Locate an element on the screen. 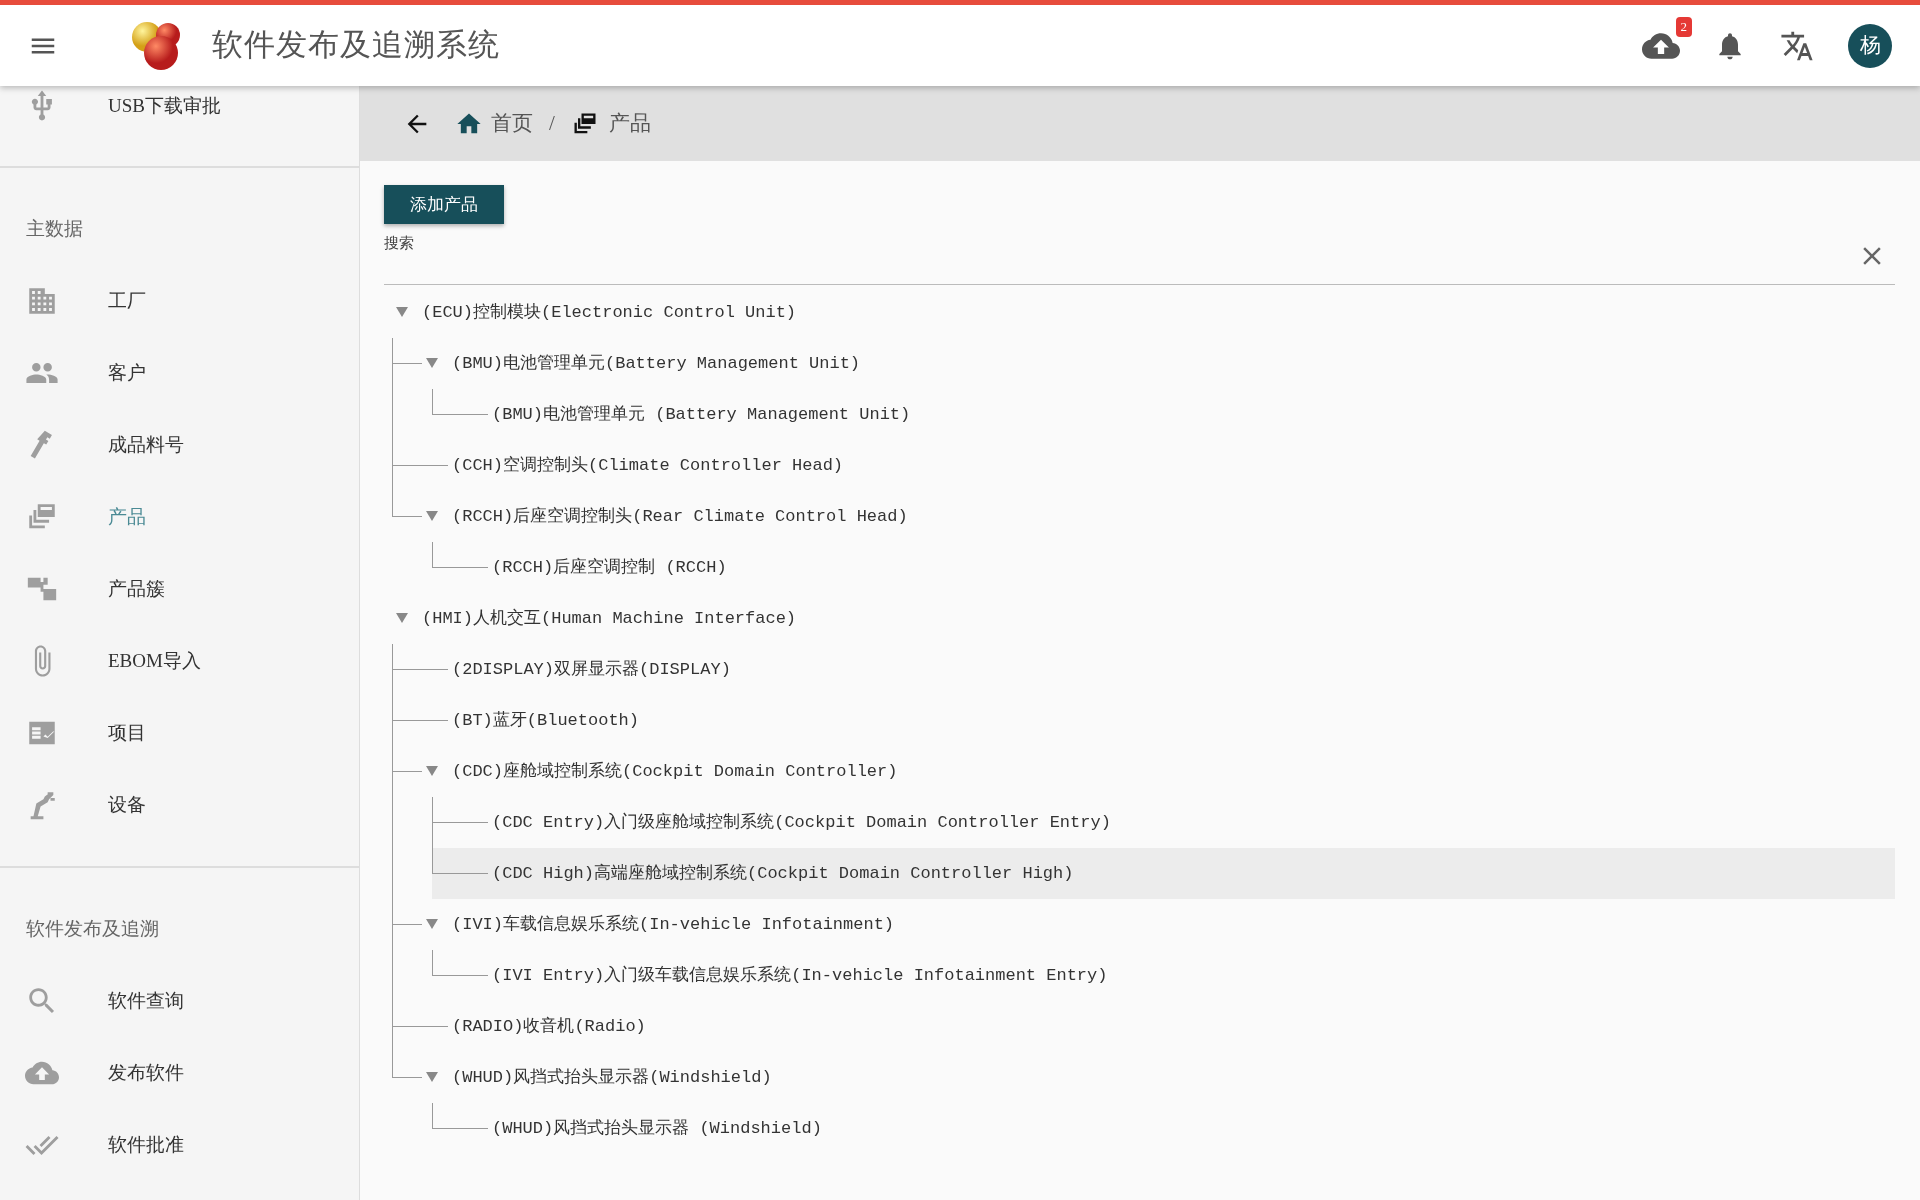 This screenshot has width=1920, height=1200. tree-row: (ECU)控制模块(Electronic Control Unit) is located at coordinates (1143, 312).